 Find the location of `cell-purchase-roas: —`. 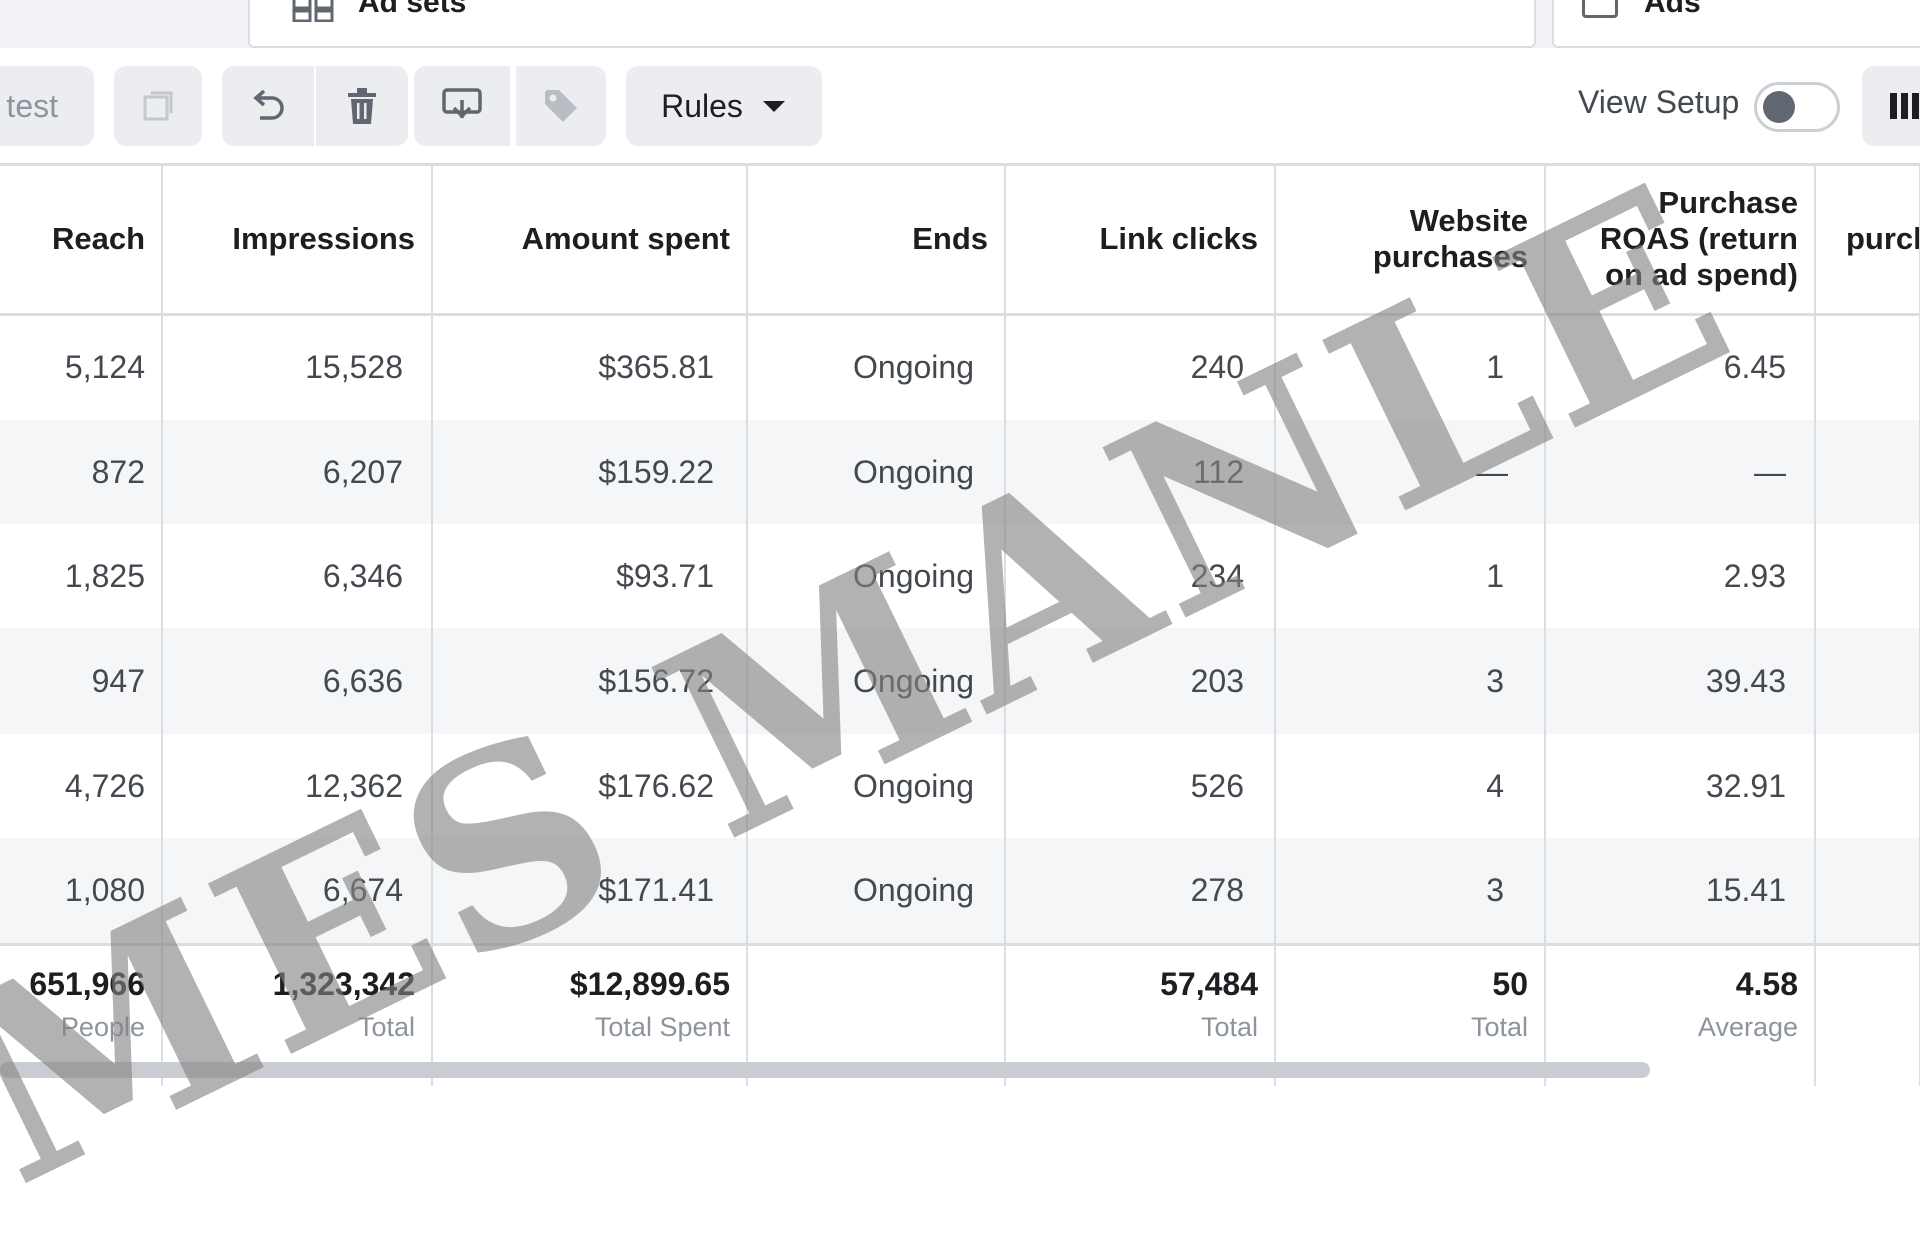

cell-purchase-roas: — is located at coordinates (1680, 472).